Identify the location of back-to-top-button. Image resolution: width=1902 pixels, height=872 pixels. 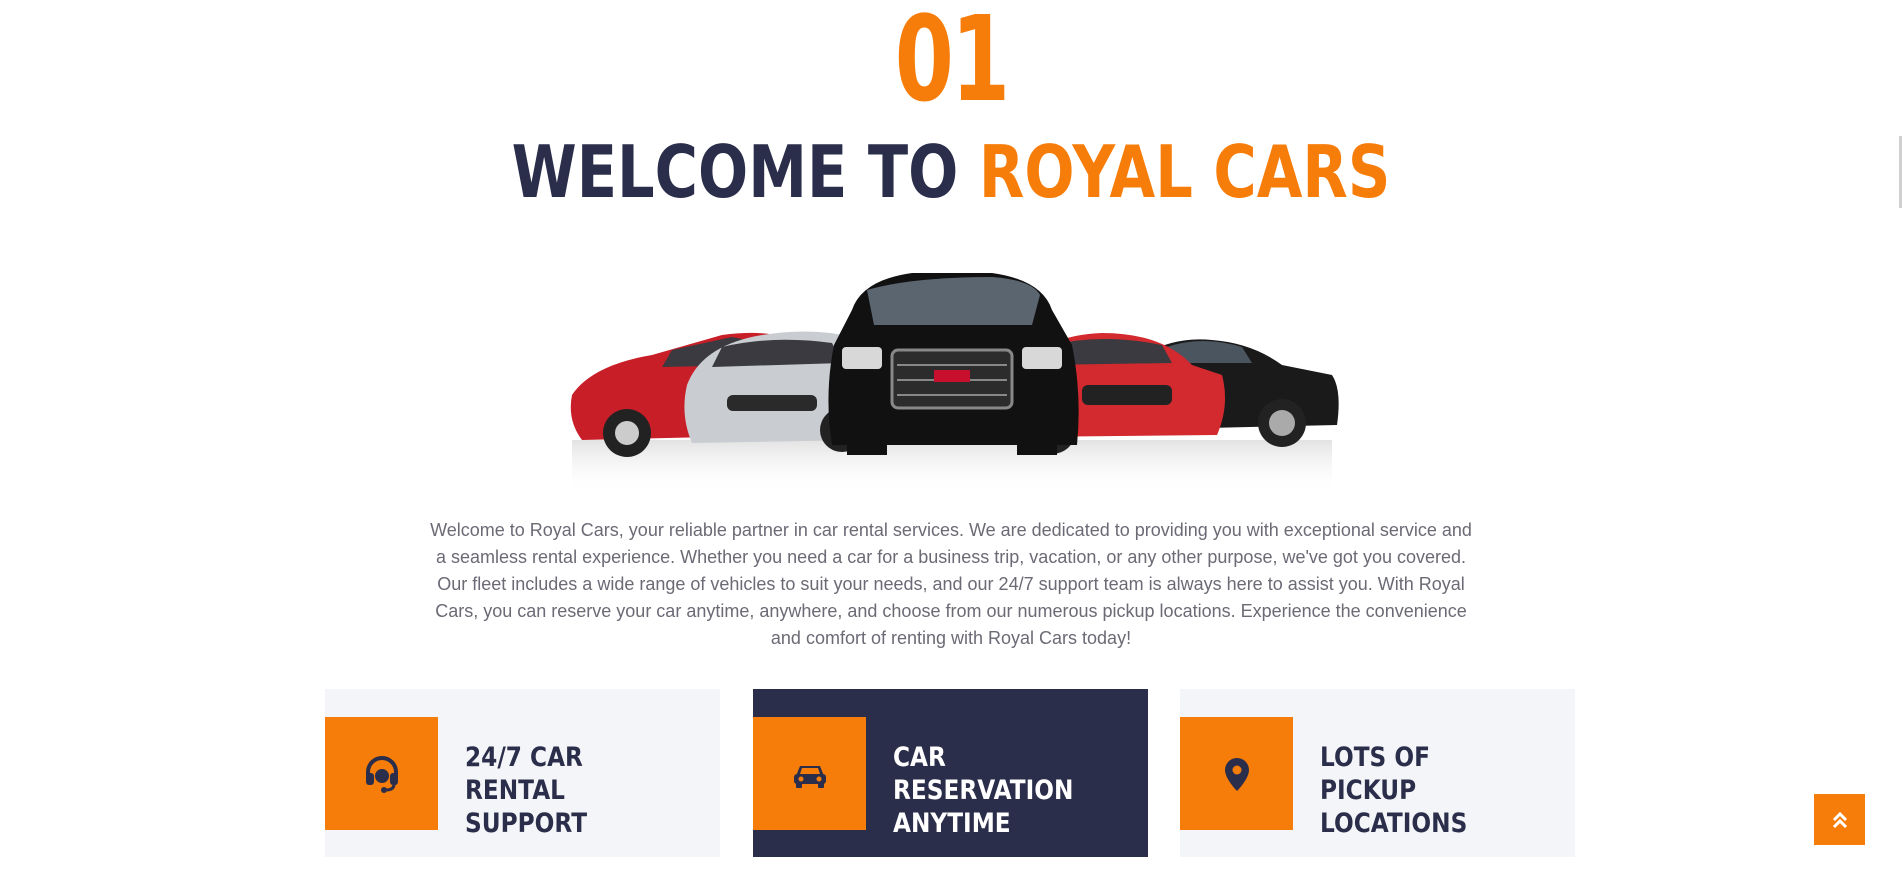
(1839, 819).